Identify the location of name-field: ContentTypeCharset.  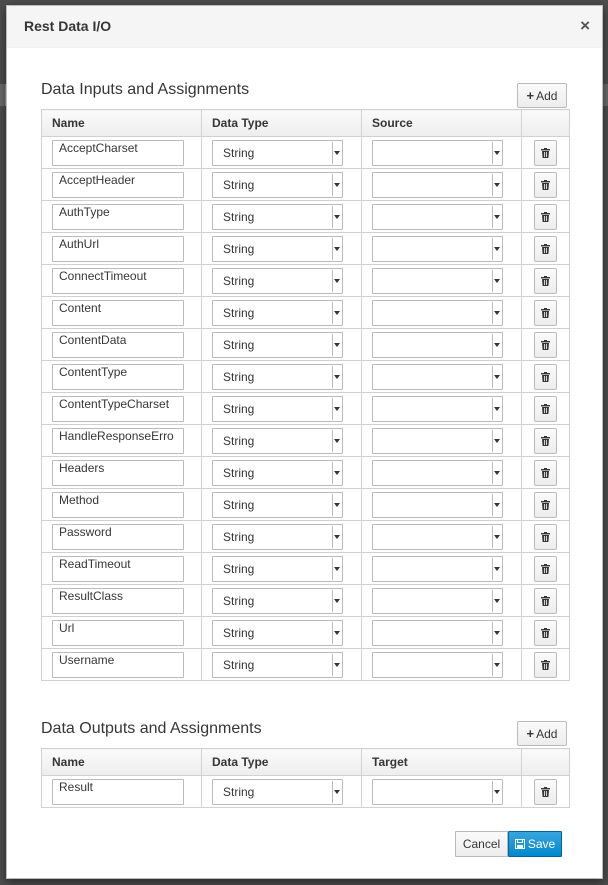
(118, 408).